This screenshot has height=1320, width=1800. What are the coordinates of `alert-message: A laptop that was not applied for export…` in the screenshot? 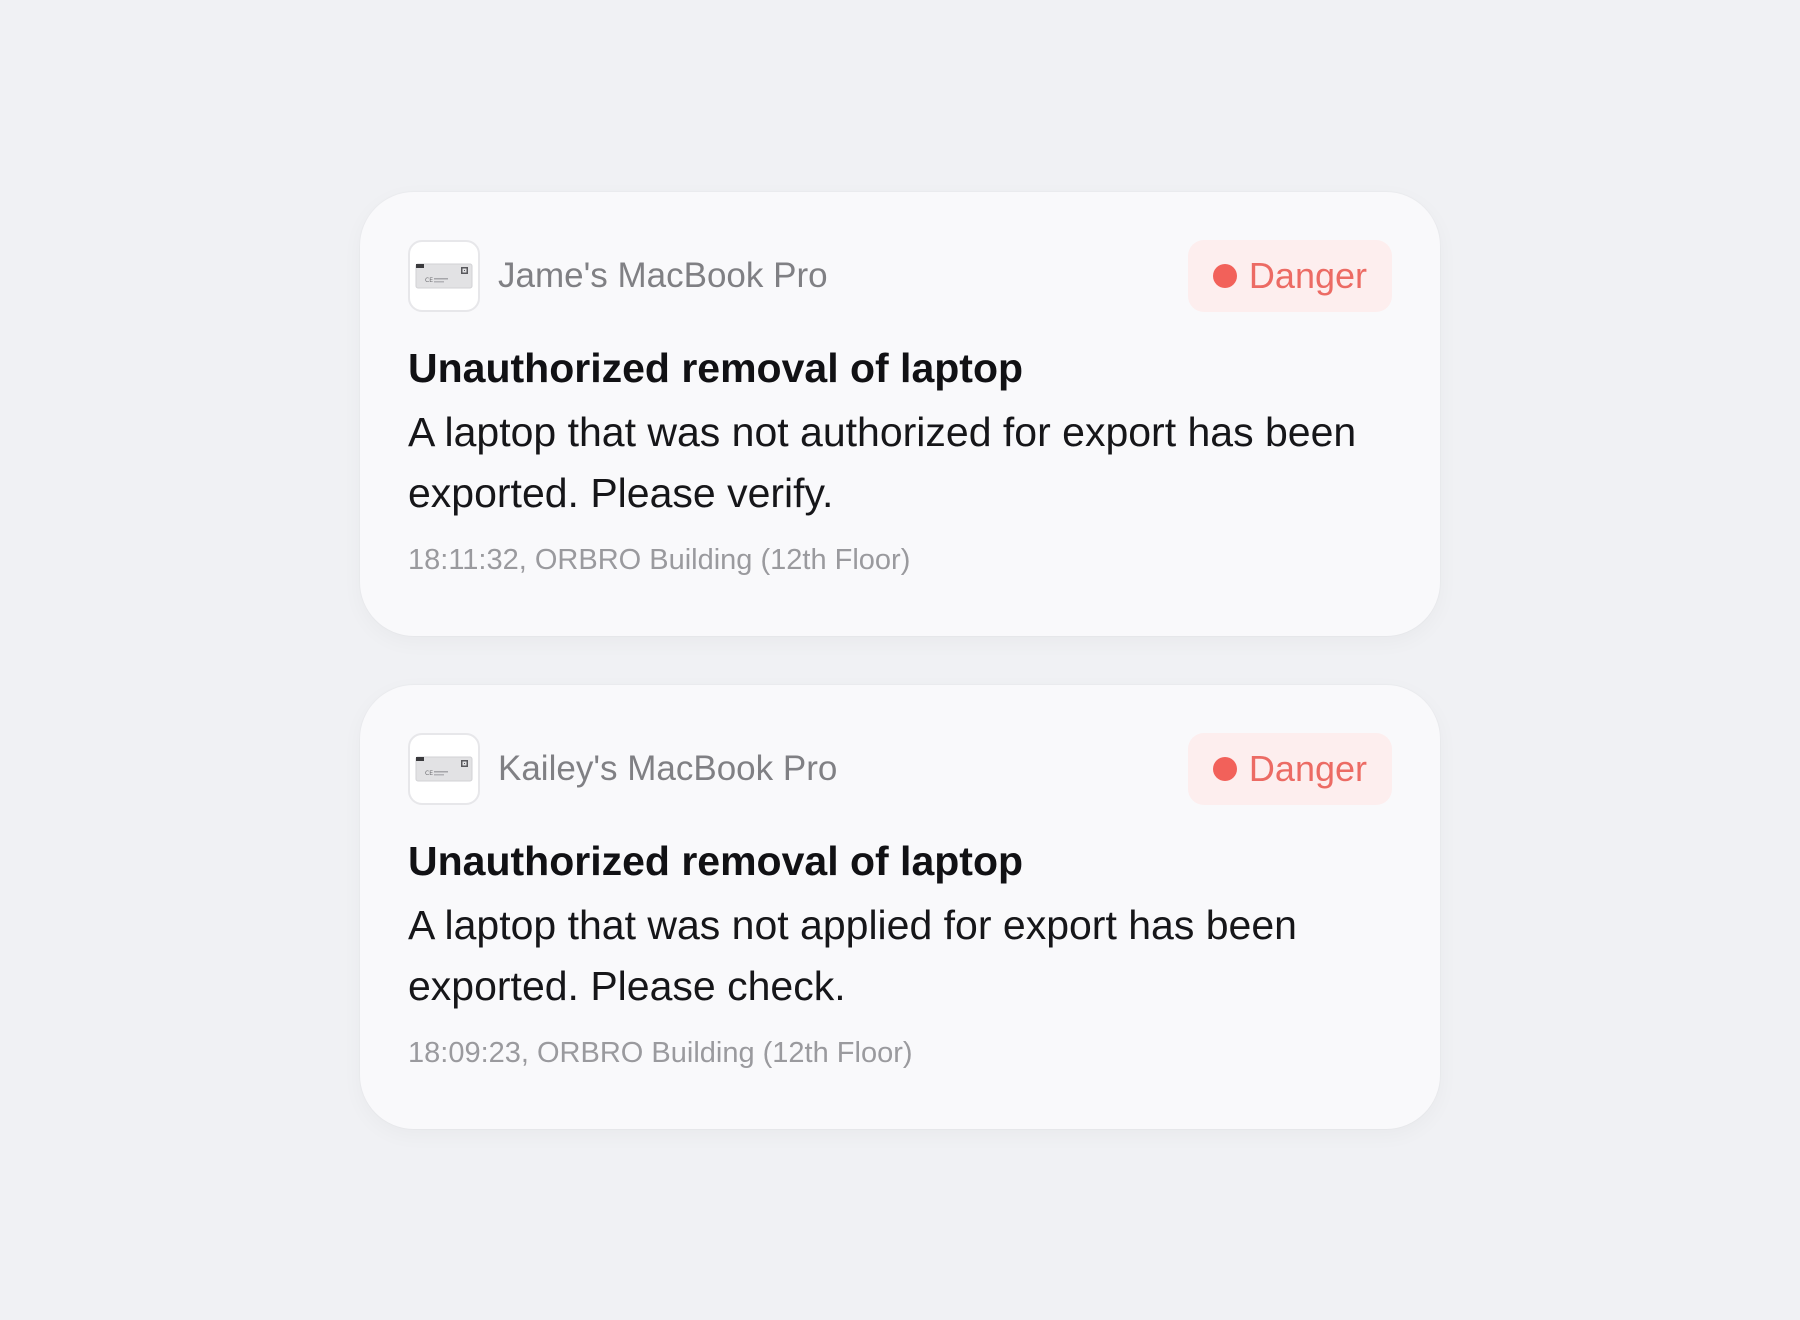 It's located at (852, 955).